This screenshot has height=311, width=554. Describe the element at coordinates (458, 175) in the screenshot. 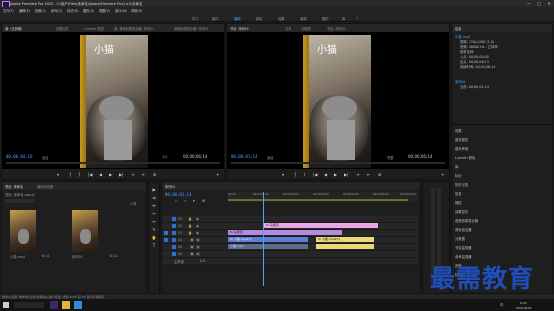

I see `panel-markers: 标记` at that location.